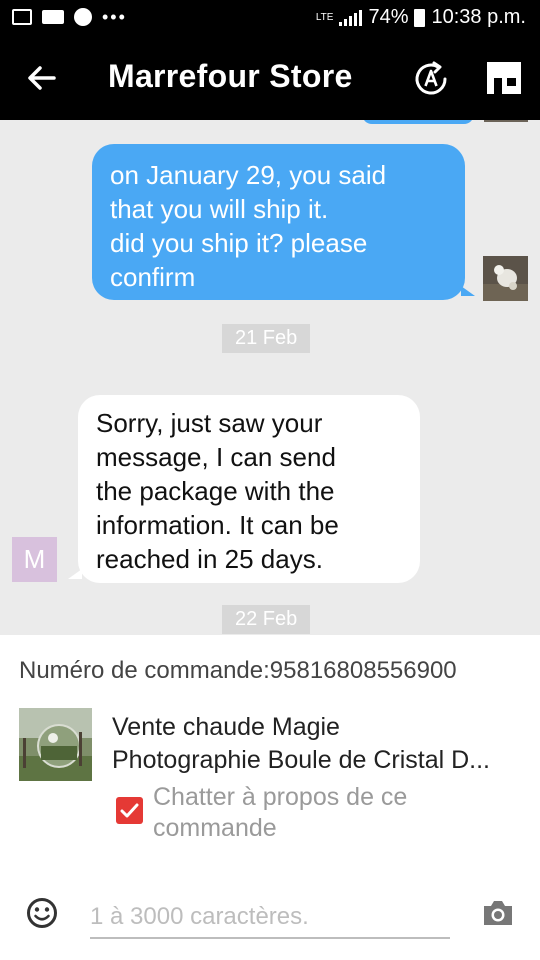 The height and width of the screenshot is (960, 540). I want to click on battery-icon, so click(420, 17).